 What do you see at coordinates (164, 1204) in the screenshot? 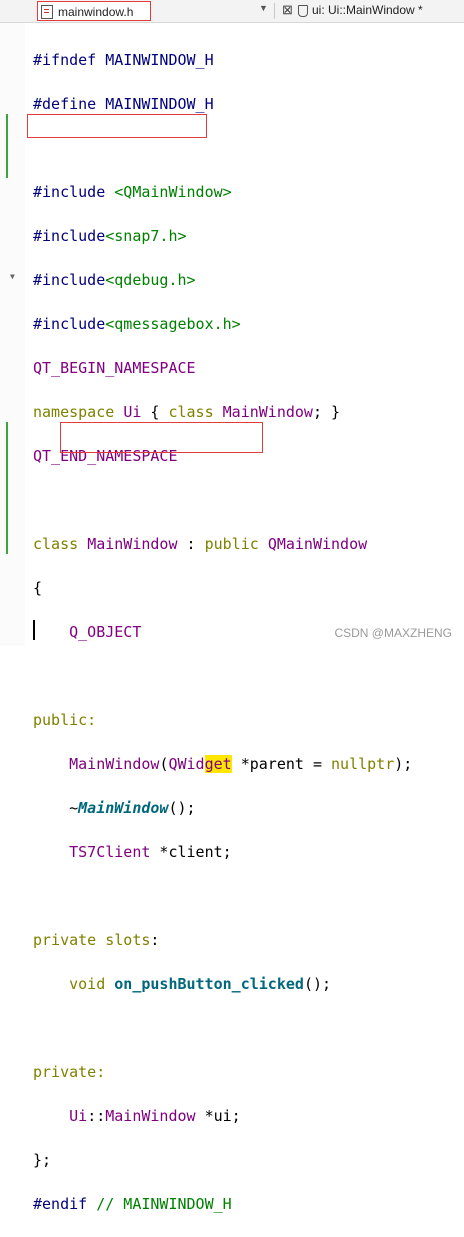
I see `code-token: // MAINWINDOW_H` at bounding box center [164, 1204].